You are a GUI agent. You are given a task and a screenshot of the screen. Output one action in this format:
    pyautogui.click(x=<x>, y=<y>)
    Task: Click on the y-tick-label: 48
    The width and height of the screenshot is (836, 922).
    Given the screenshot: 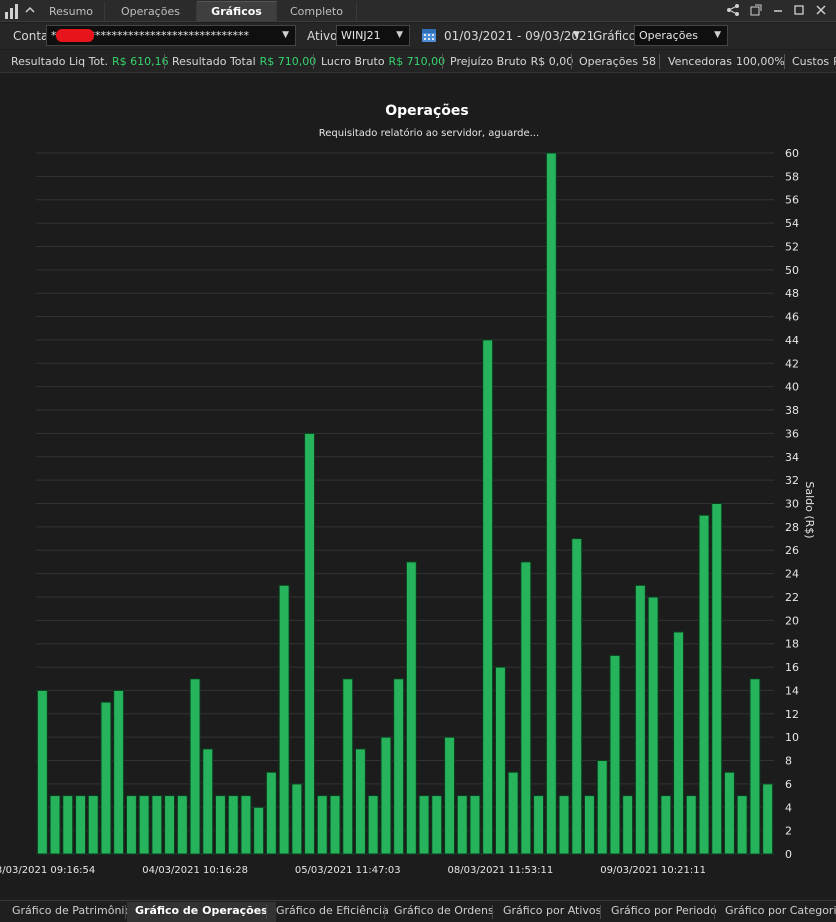 What is the action you would take?
    pyautogui.click(x=792, y=293)
    